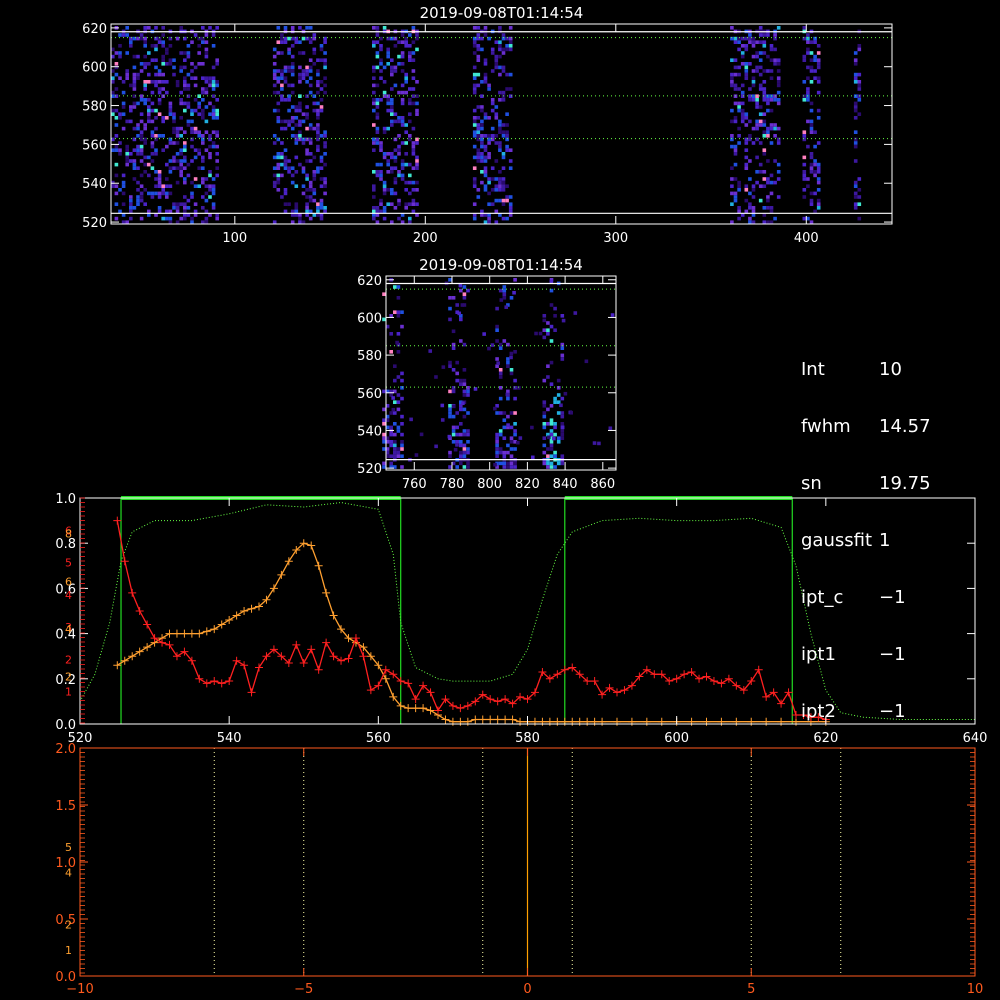  What do you see at coordinates (68, 629) in the screenshot?
I see `y-tick-label-orange: 4` at bounding box center [68, 629].